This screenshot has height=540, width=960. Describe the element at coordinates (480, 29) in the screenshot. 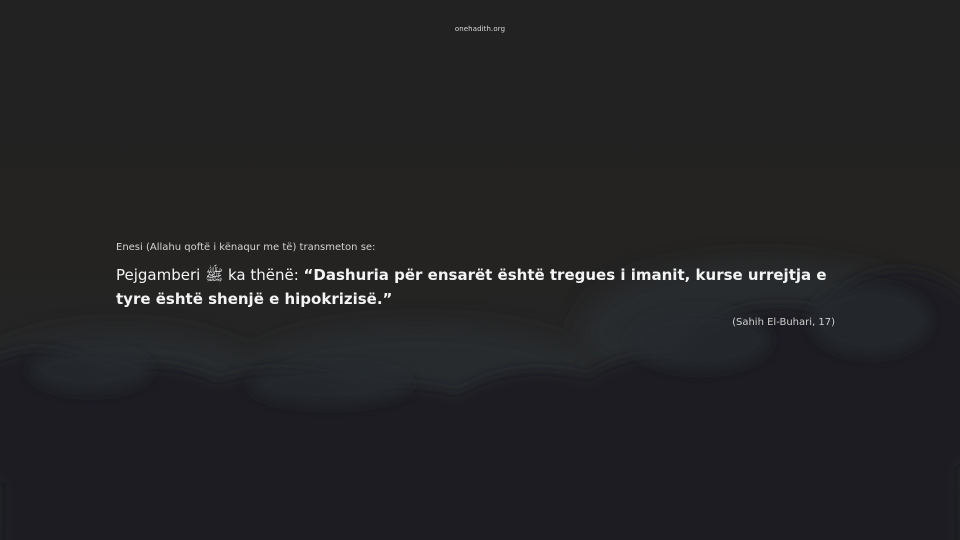

I see `site-url: onehadith.org` at that location.